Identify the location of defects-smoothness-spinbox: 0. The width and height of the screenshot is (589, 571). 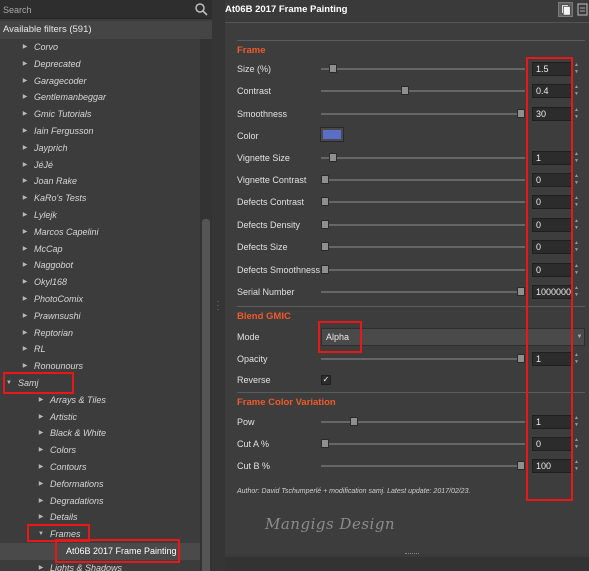
(552, 270).